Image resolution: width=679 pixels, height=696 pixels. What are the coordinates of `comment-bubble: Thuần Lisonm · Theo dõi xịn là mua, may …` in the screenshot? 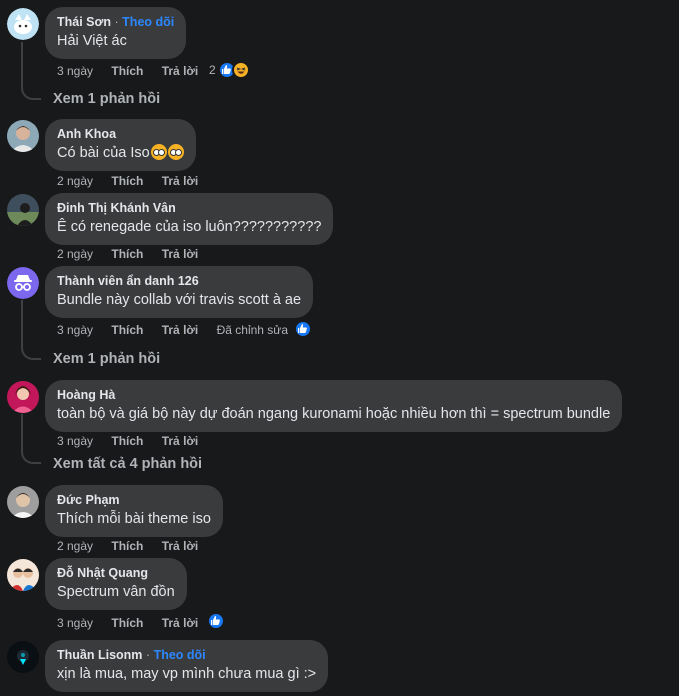 It's located at (187, 666).